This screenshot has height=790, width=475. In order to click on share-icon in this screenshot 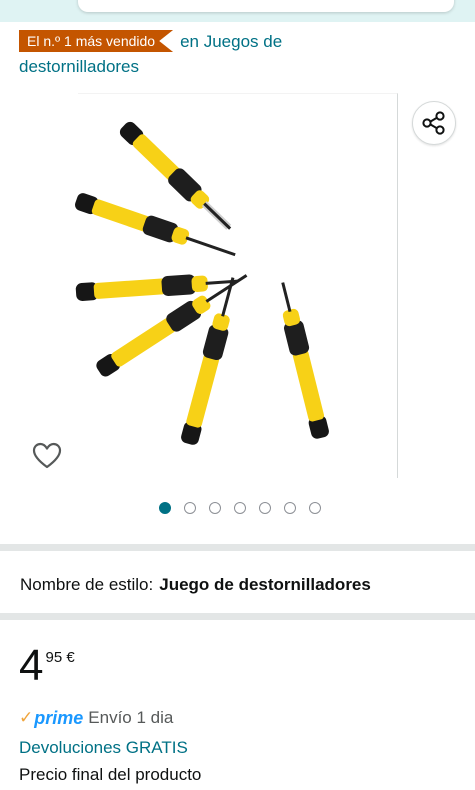, I will do `click(433, 123)`.